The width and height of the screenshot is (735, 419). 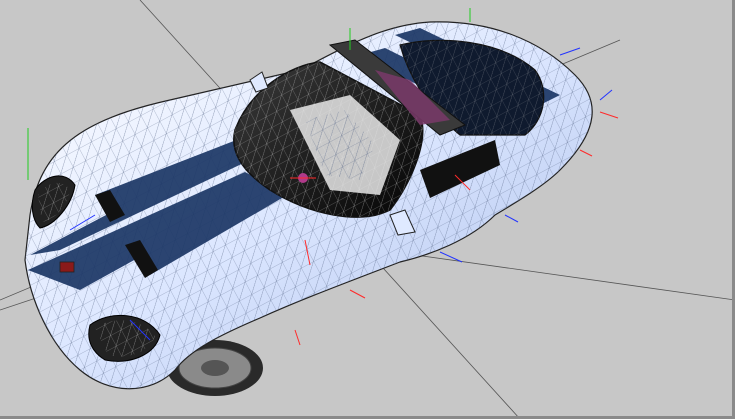 What do you see at coordinates (67, 267) in the screenshot?
I see `hood-badge` at bounding box center [67, 267].